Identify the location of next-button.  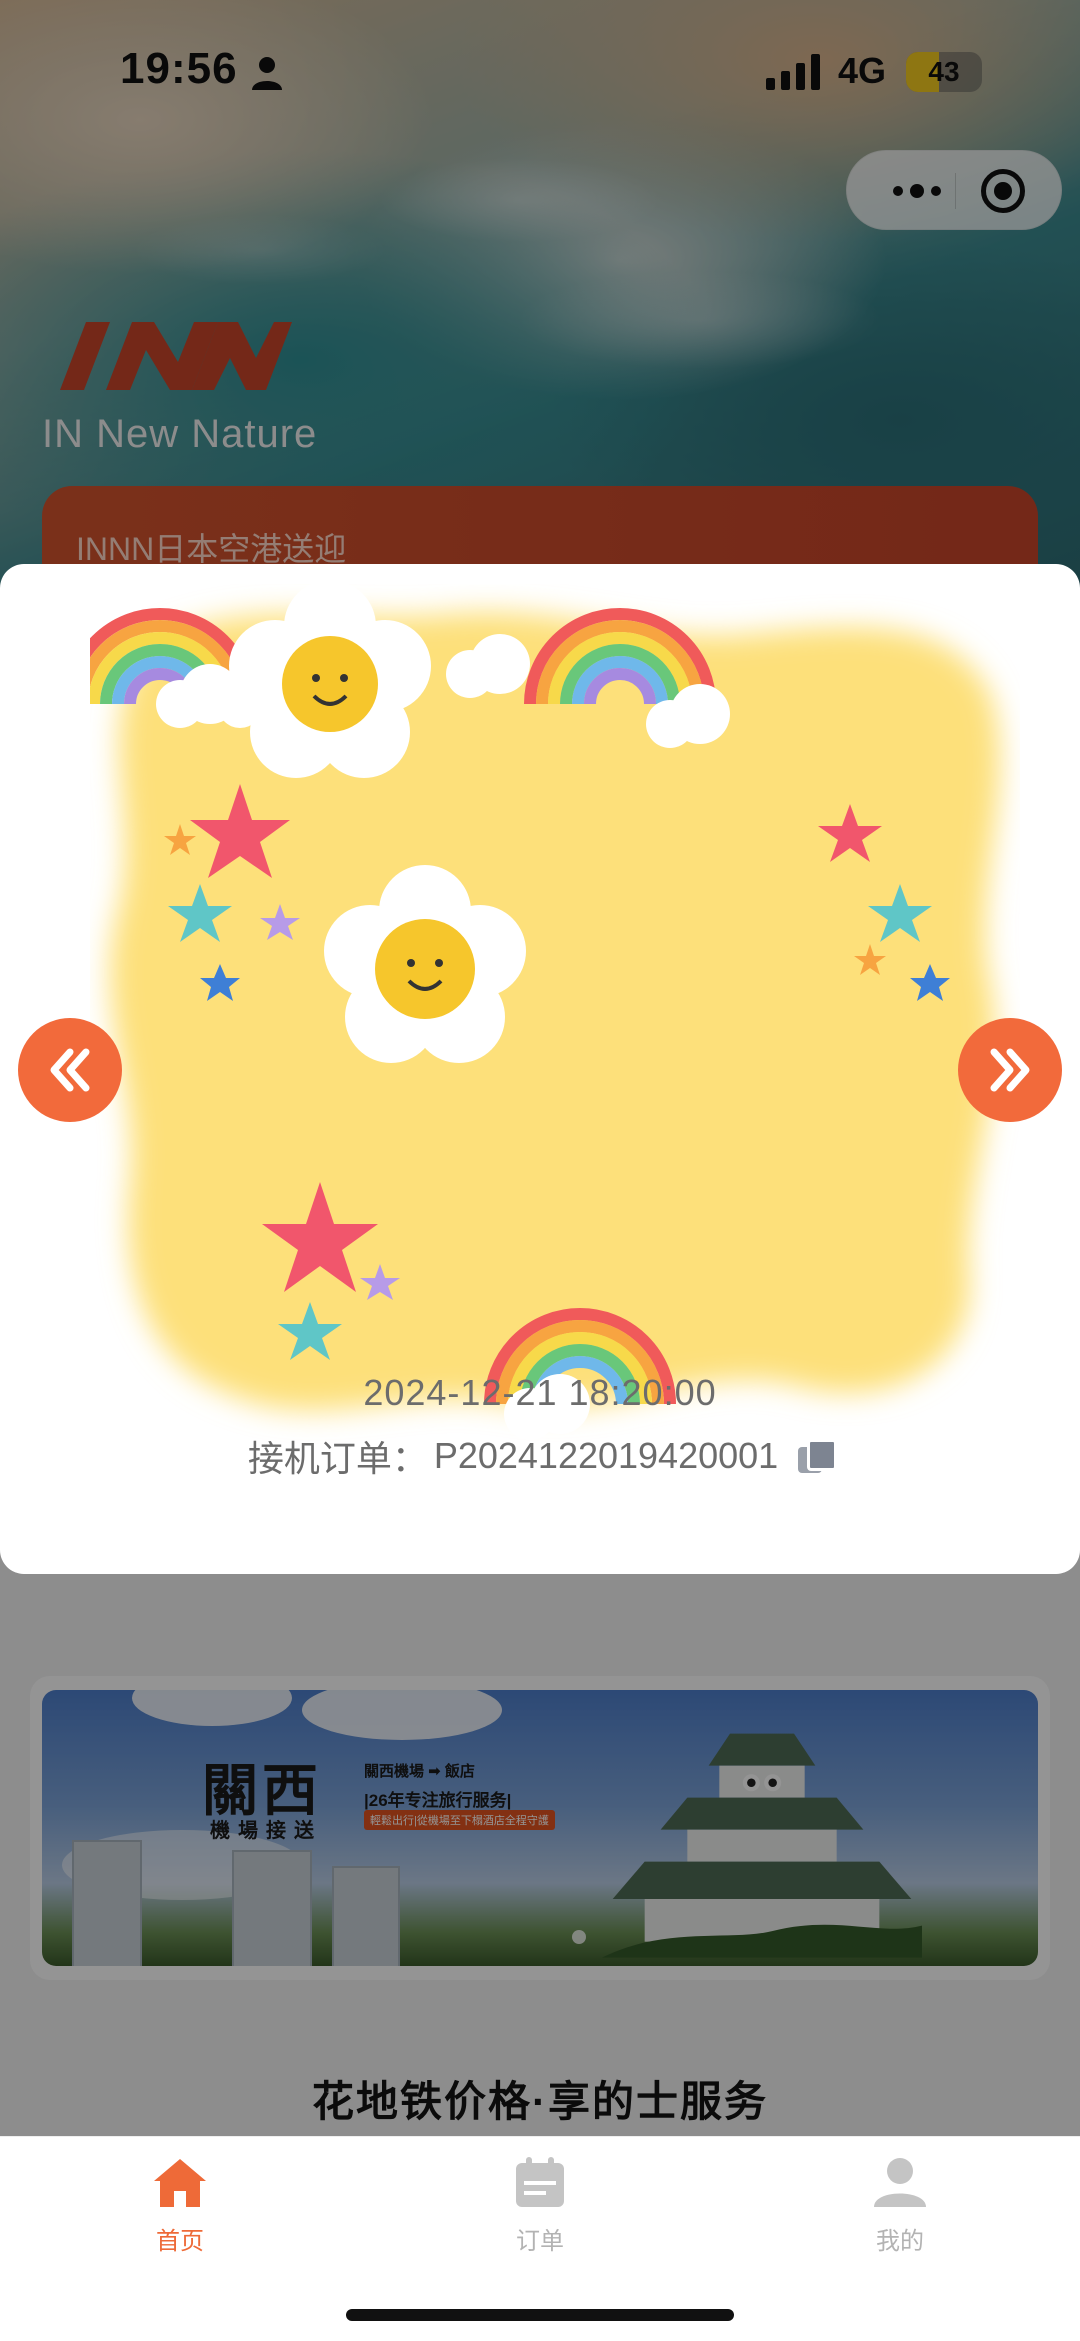
(1010, 1070).